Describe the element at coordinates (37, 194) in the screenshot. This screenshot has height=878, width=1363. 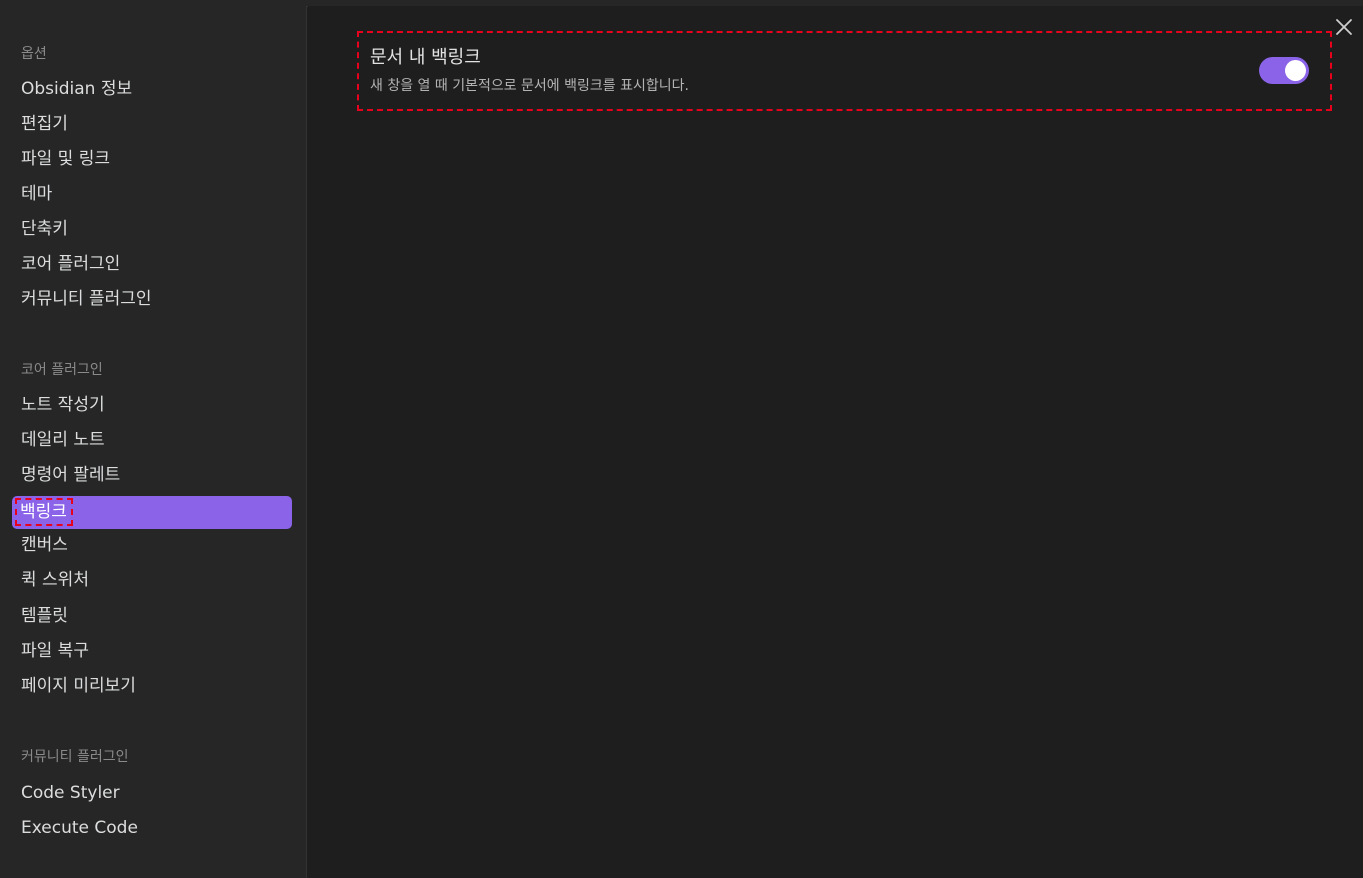
I see `sidebar-item-label: 테마` at that location.